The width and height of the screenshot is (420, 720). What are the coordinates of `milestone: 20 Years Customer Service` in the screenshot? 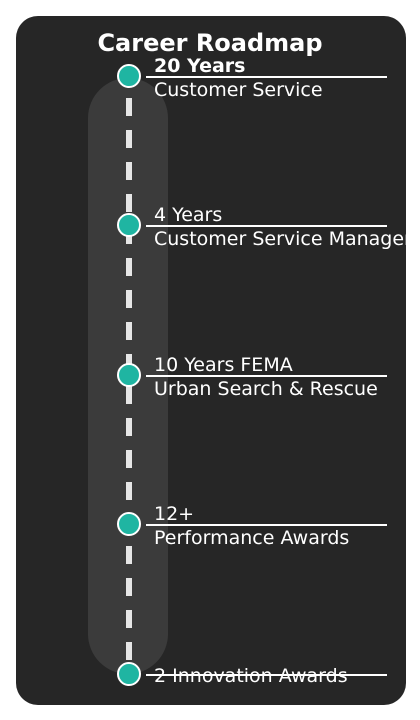 It's located at (211, 95).